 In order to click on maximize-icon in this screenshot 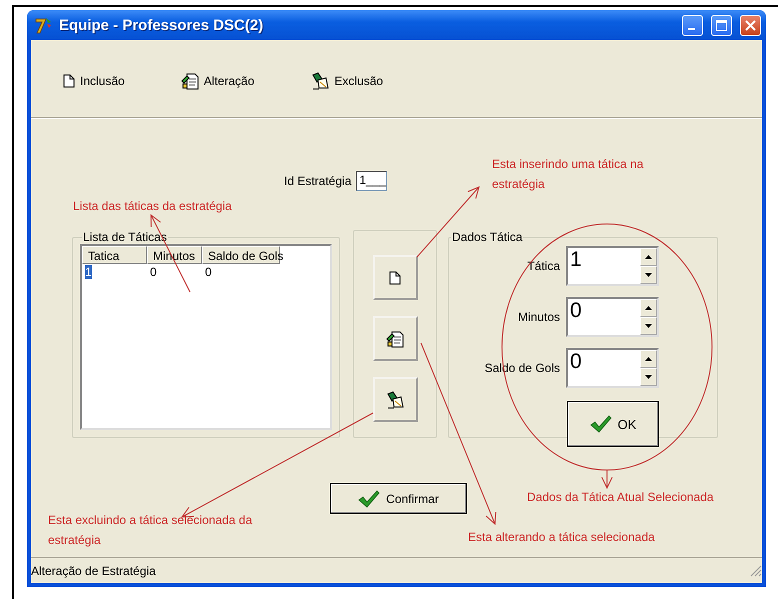, I will do `click(721, 25)`.